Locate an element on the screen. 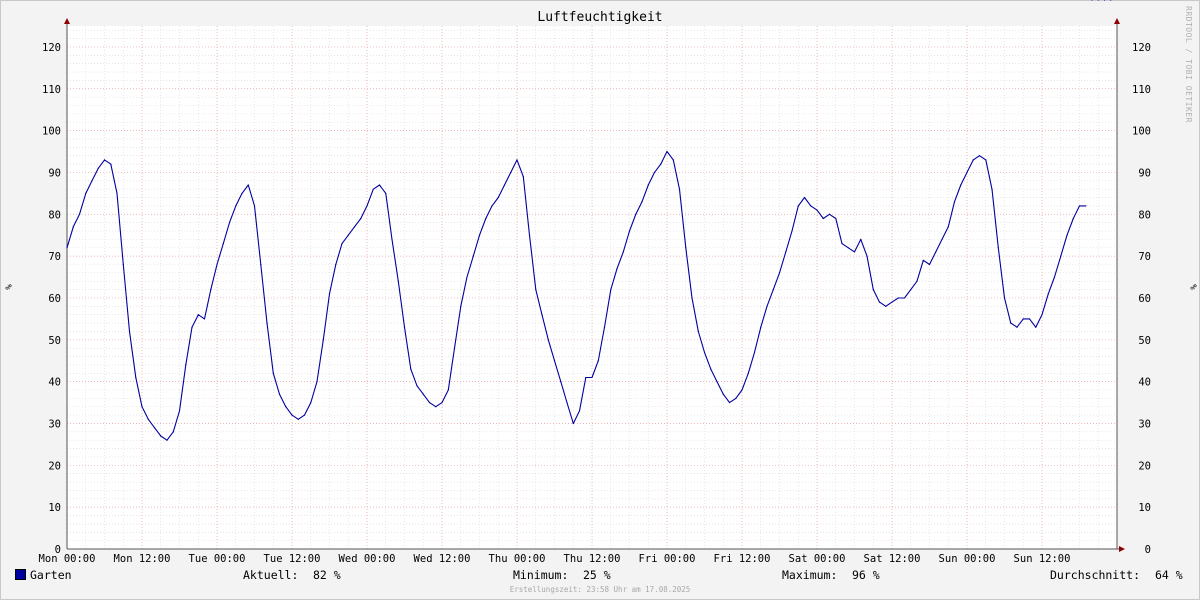 The height and width of the screenshot is (600, 1200). stat-minimum-value: 25 % is located at coordinates (597, 575).